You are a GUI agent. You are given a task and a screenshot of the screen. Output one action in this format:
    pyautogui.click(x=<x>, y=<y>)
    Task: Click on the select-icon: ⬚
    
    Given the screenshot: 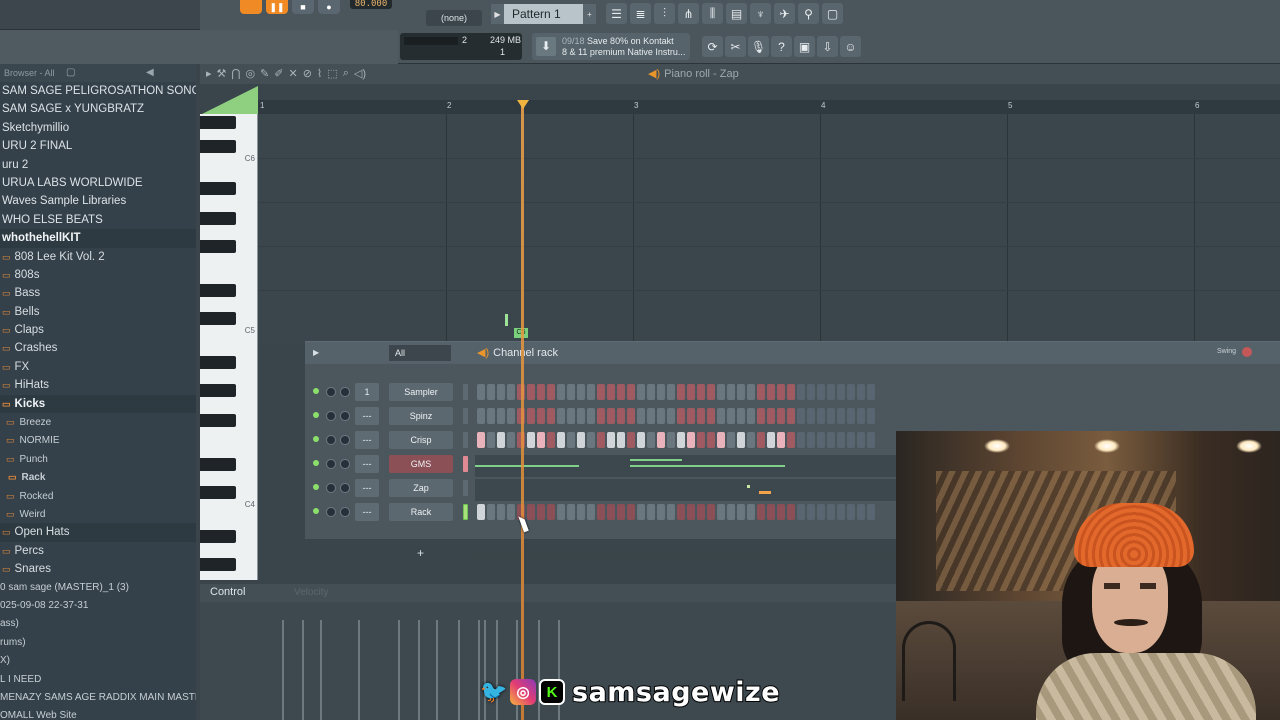 What is the action you would take?
    pyautogui.click(x=332, y=73)
    